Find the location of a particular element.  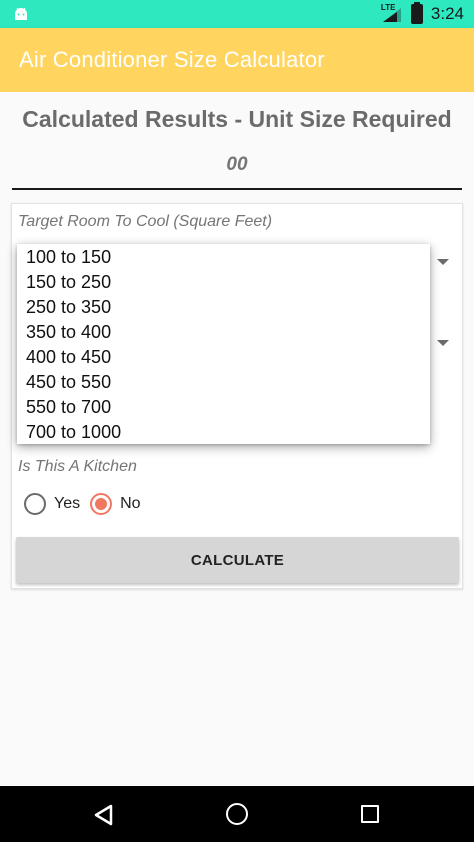

radio-yes is located at coordinates (35, 504).